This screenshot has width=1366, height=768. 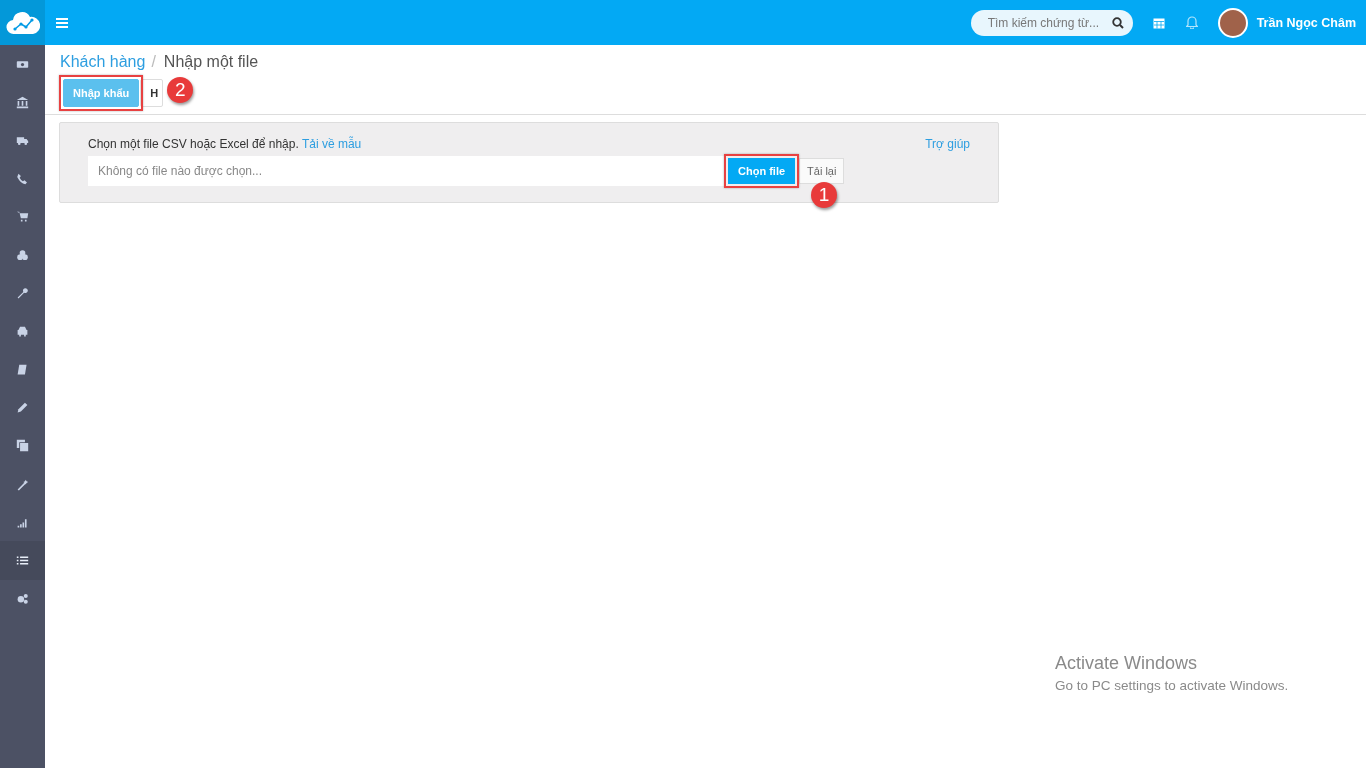 What do you see at coordinates (22, 22) in the screenshot?
I see `cloud-logo-icon` at bounding box center [22, 22].